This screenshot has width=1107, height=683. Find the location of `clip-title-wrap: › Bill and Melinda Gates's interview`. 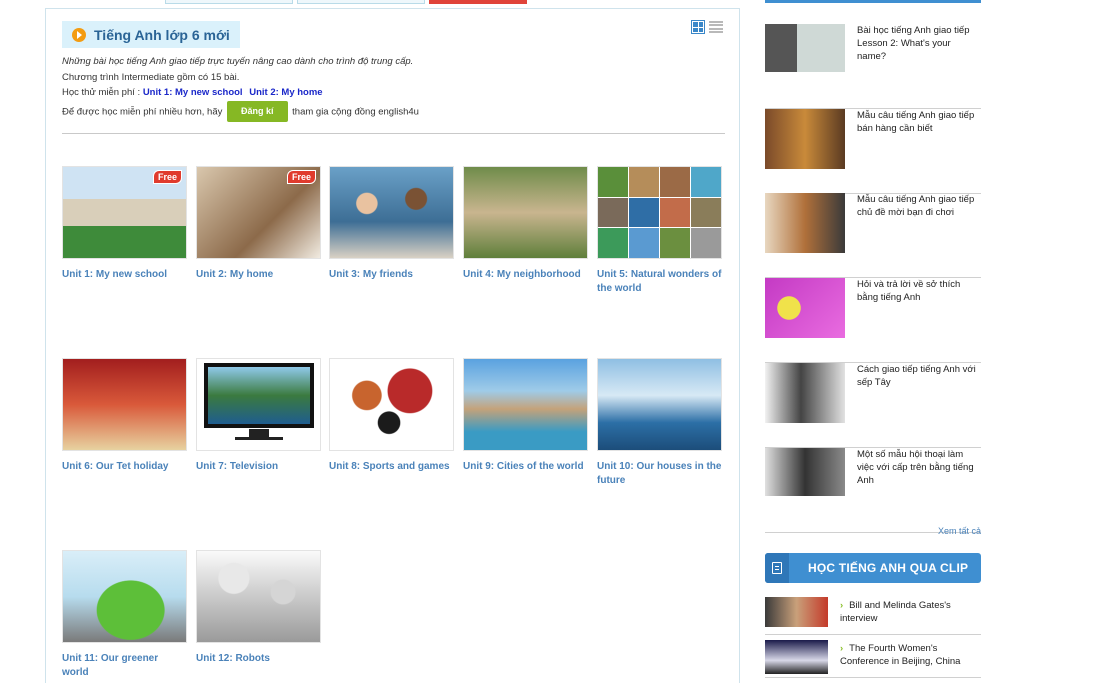

clip-title-wrap: › Bill and Melinda Gates's interview is located at coordinates (910, 612).